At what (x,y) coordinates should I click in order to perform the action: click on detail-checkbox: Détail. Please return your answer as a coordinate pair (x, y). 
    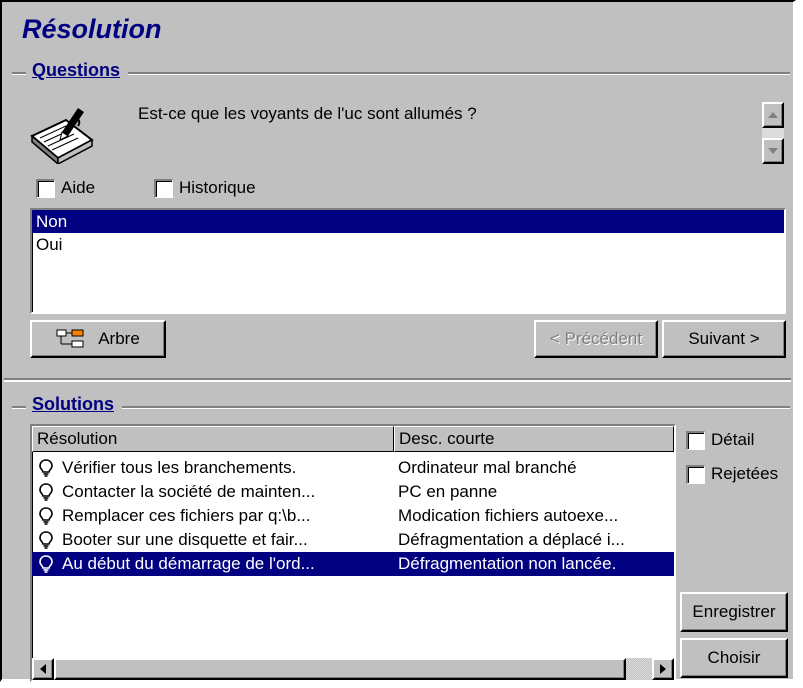
    Looking at the image, I should click on (720, 440).